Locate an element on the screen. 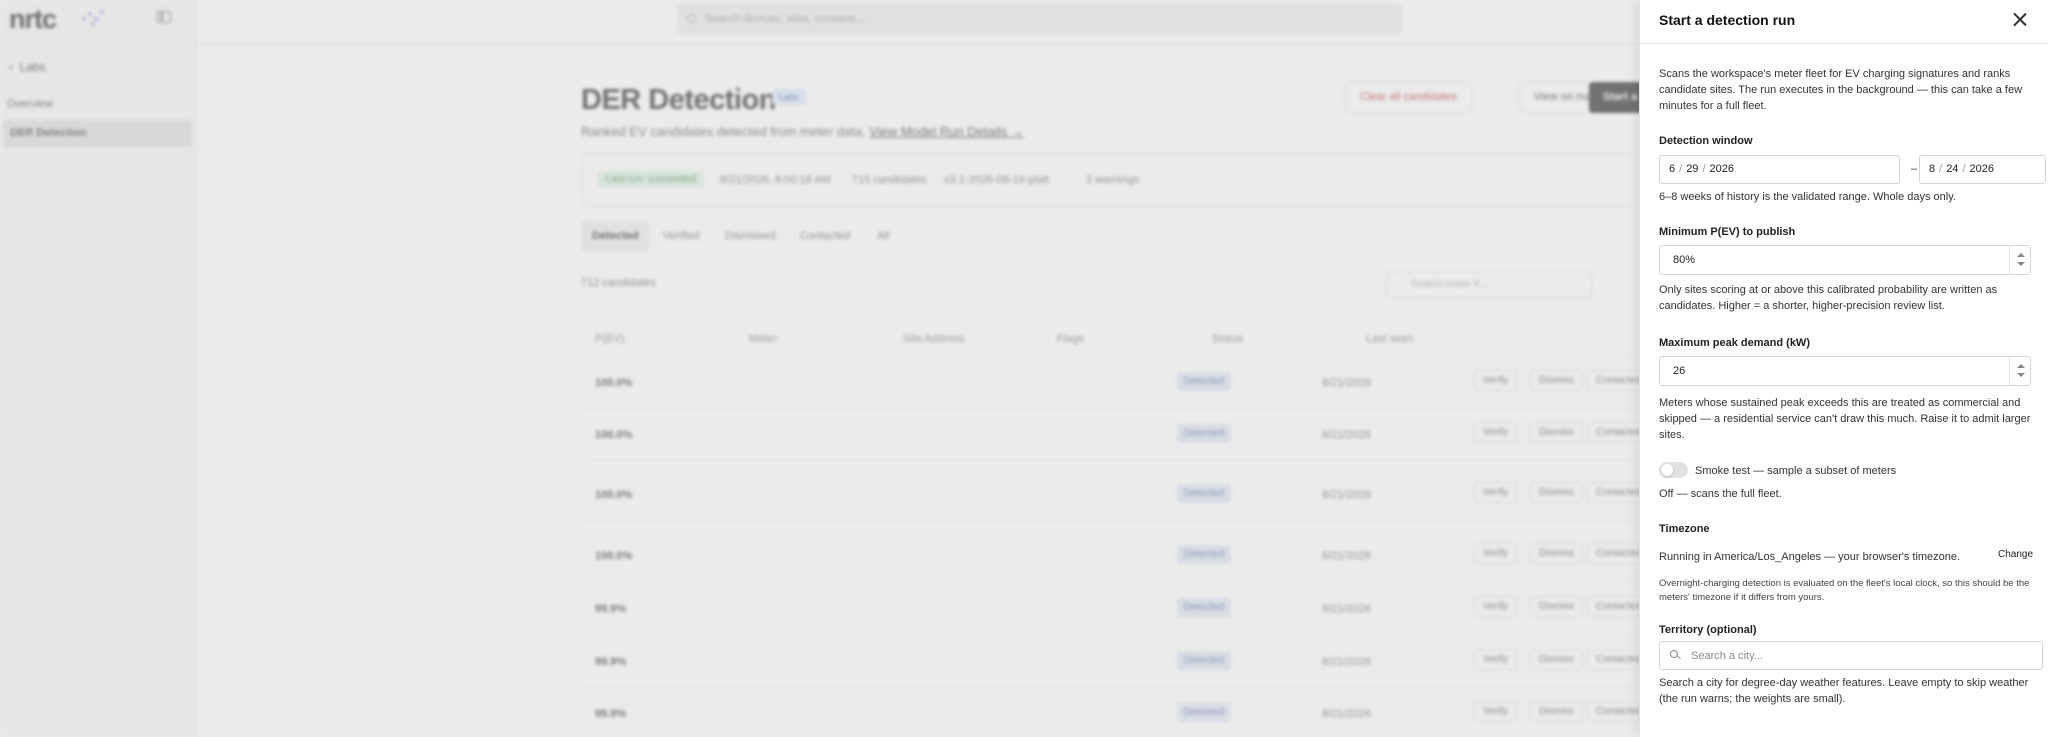 The height and width of the screenshot is (737, 2048). timezone-label: Timezone is located at coordinates (1684, 529).